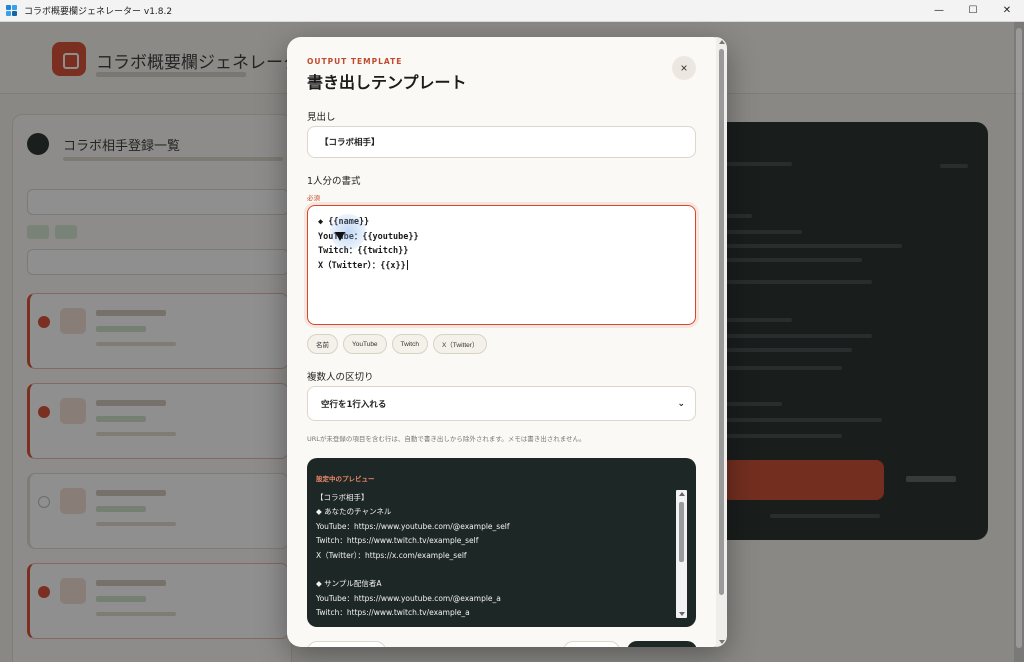  What do you see at coordinates (591, 644) in the screenshot?
I see `cancel-button` at bounding box center [591, 644].